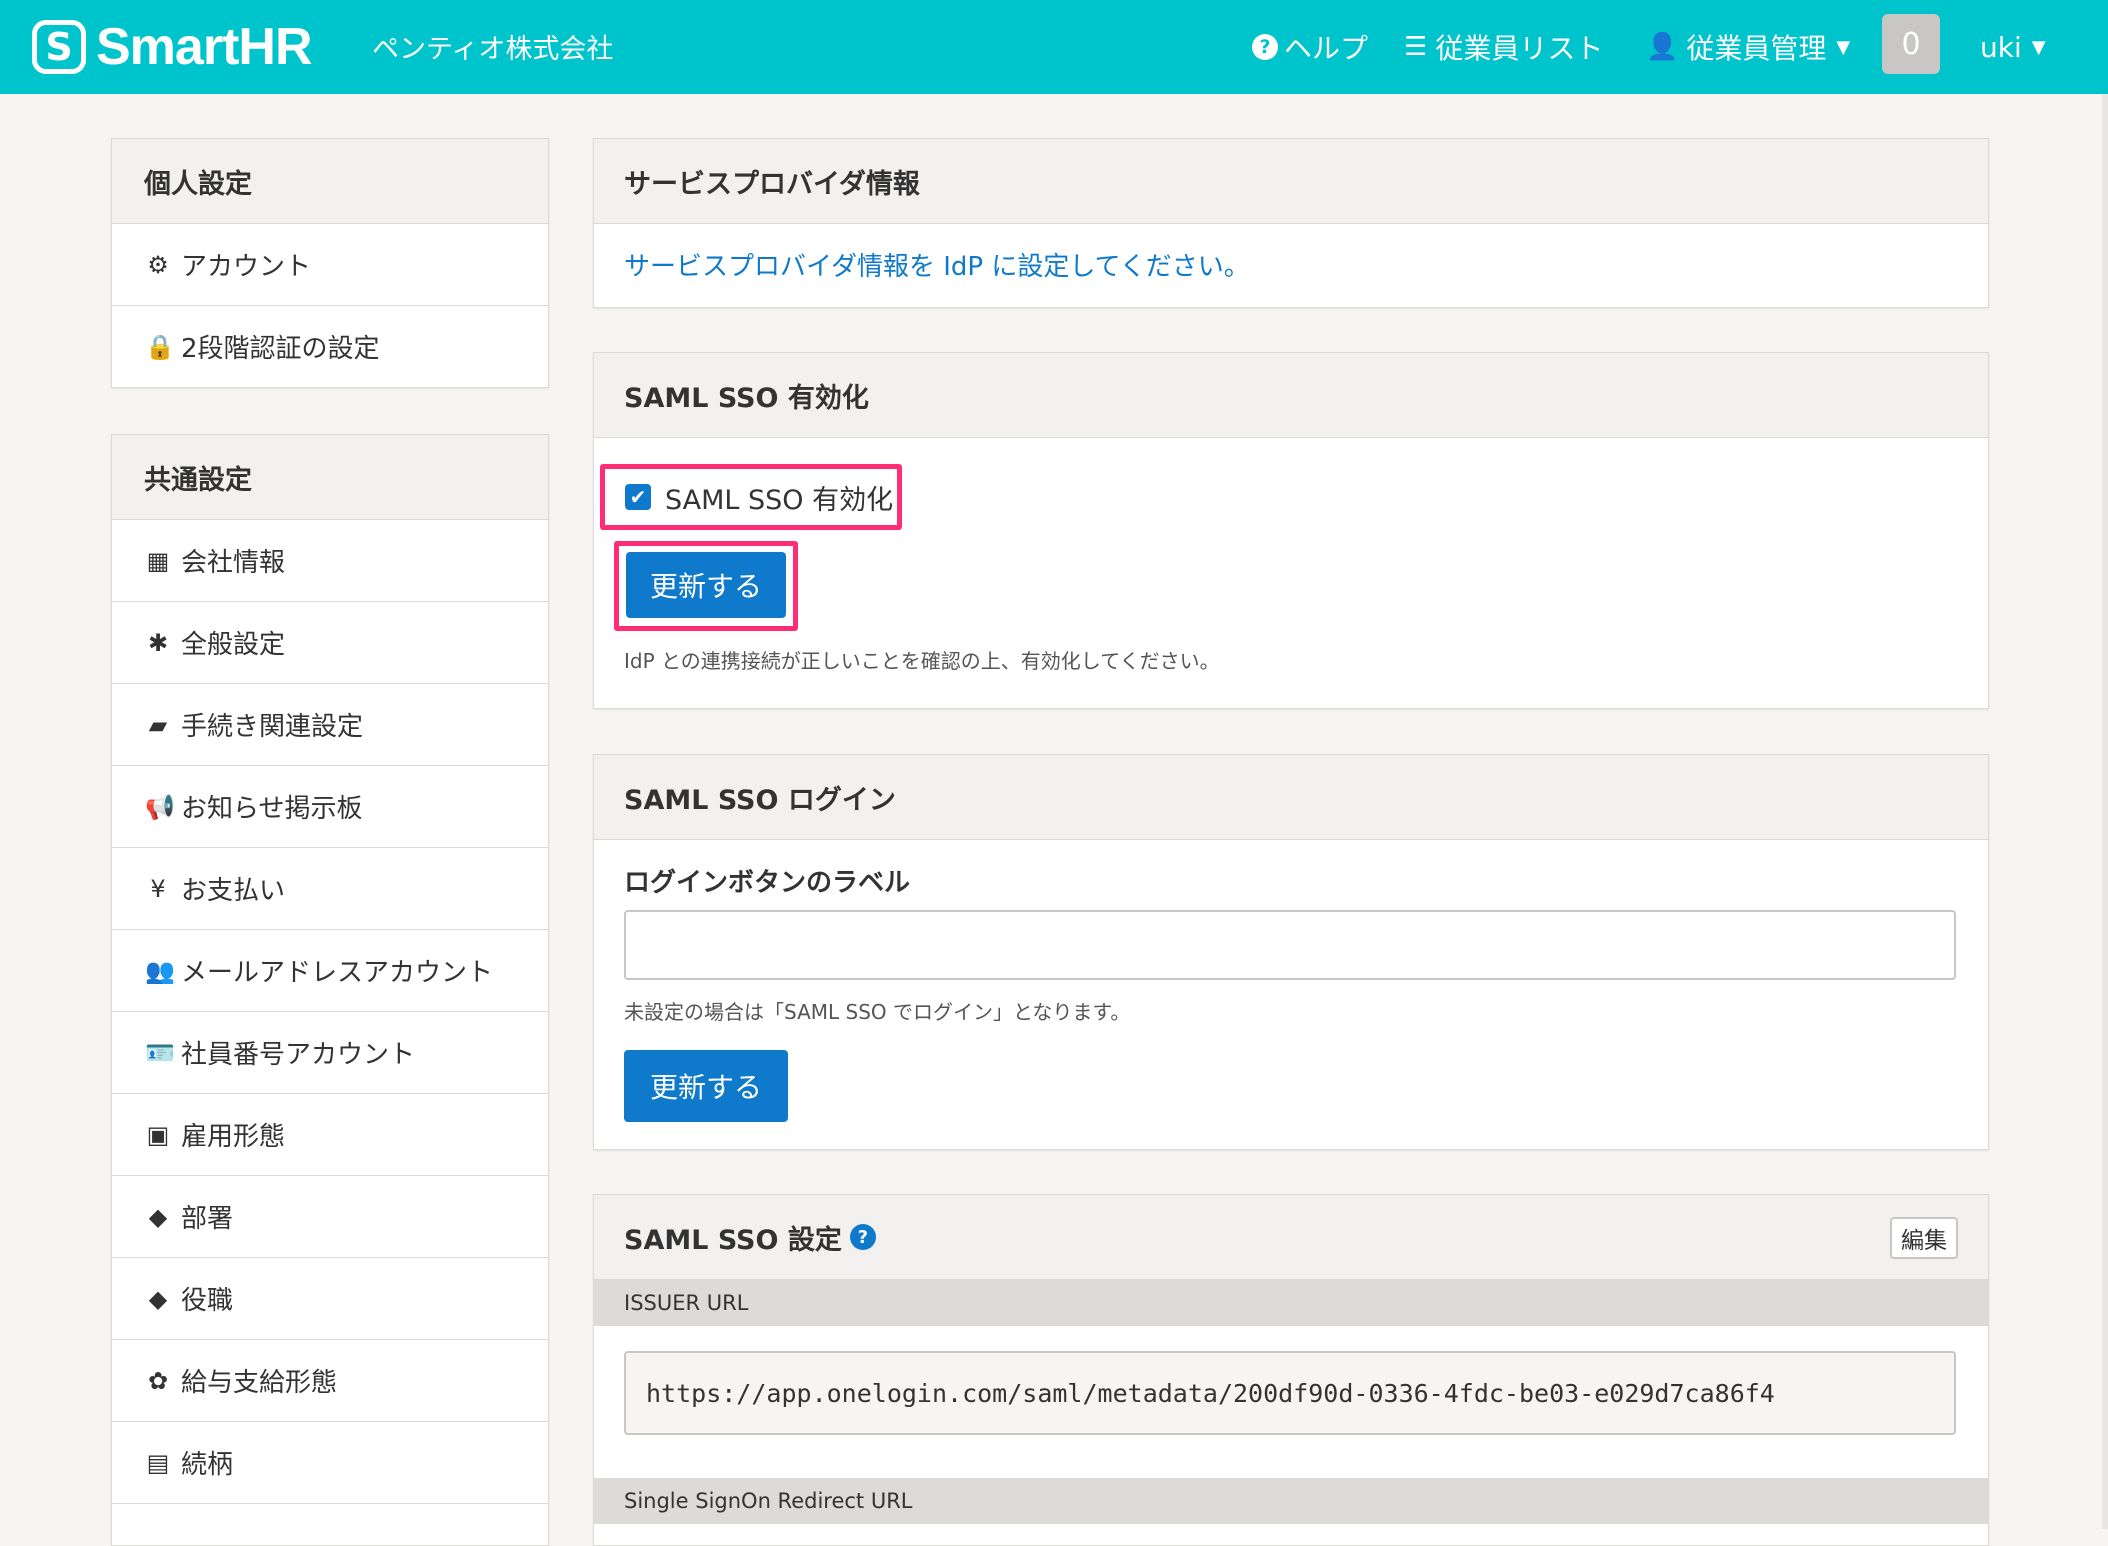 This screenshot has height=1546, width=2108. Describe the element at coordinates (1911, 44) in the screenshot. I see `notification-badge: 0` at that location.